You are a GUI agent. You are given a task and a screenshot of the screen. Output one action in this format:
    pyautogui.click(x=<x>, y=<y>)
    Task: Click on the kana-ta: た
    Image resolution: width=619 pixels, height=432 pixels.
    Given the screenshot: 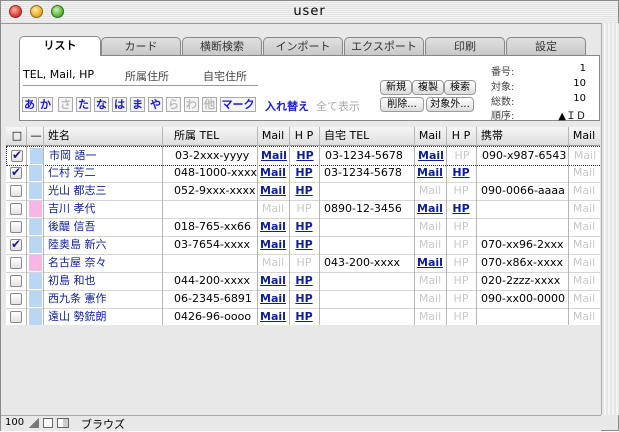 What is the action you would take?
    pyautogui.click(x=83, y=104)
    